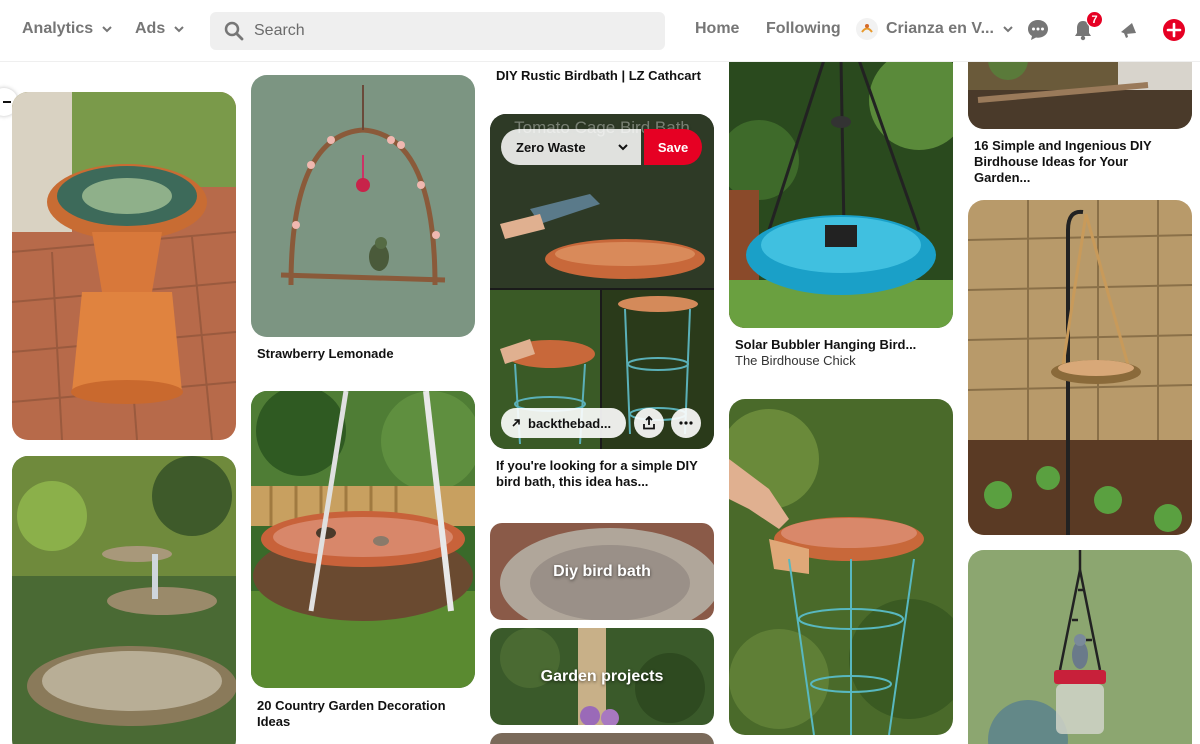 The height and width of the screenshot is (744, 1200). I want to click on home-link: Home, so click(717, 29).